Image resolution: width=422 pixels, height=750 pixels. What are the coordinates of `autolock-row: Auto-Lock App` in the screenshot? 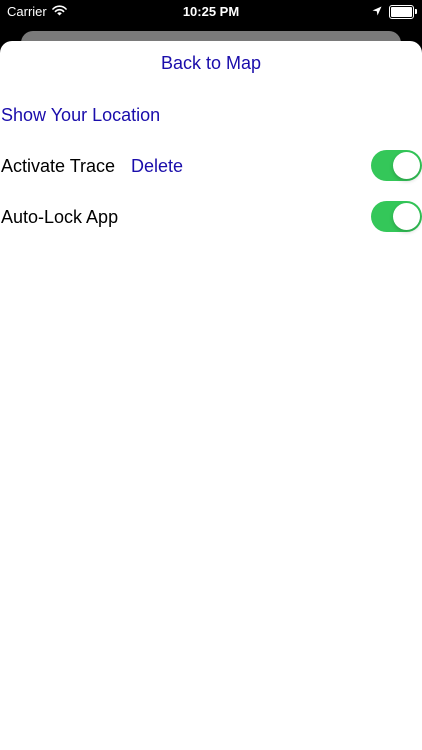 It's located at (211, 217).